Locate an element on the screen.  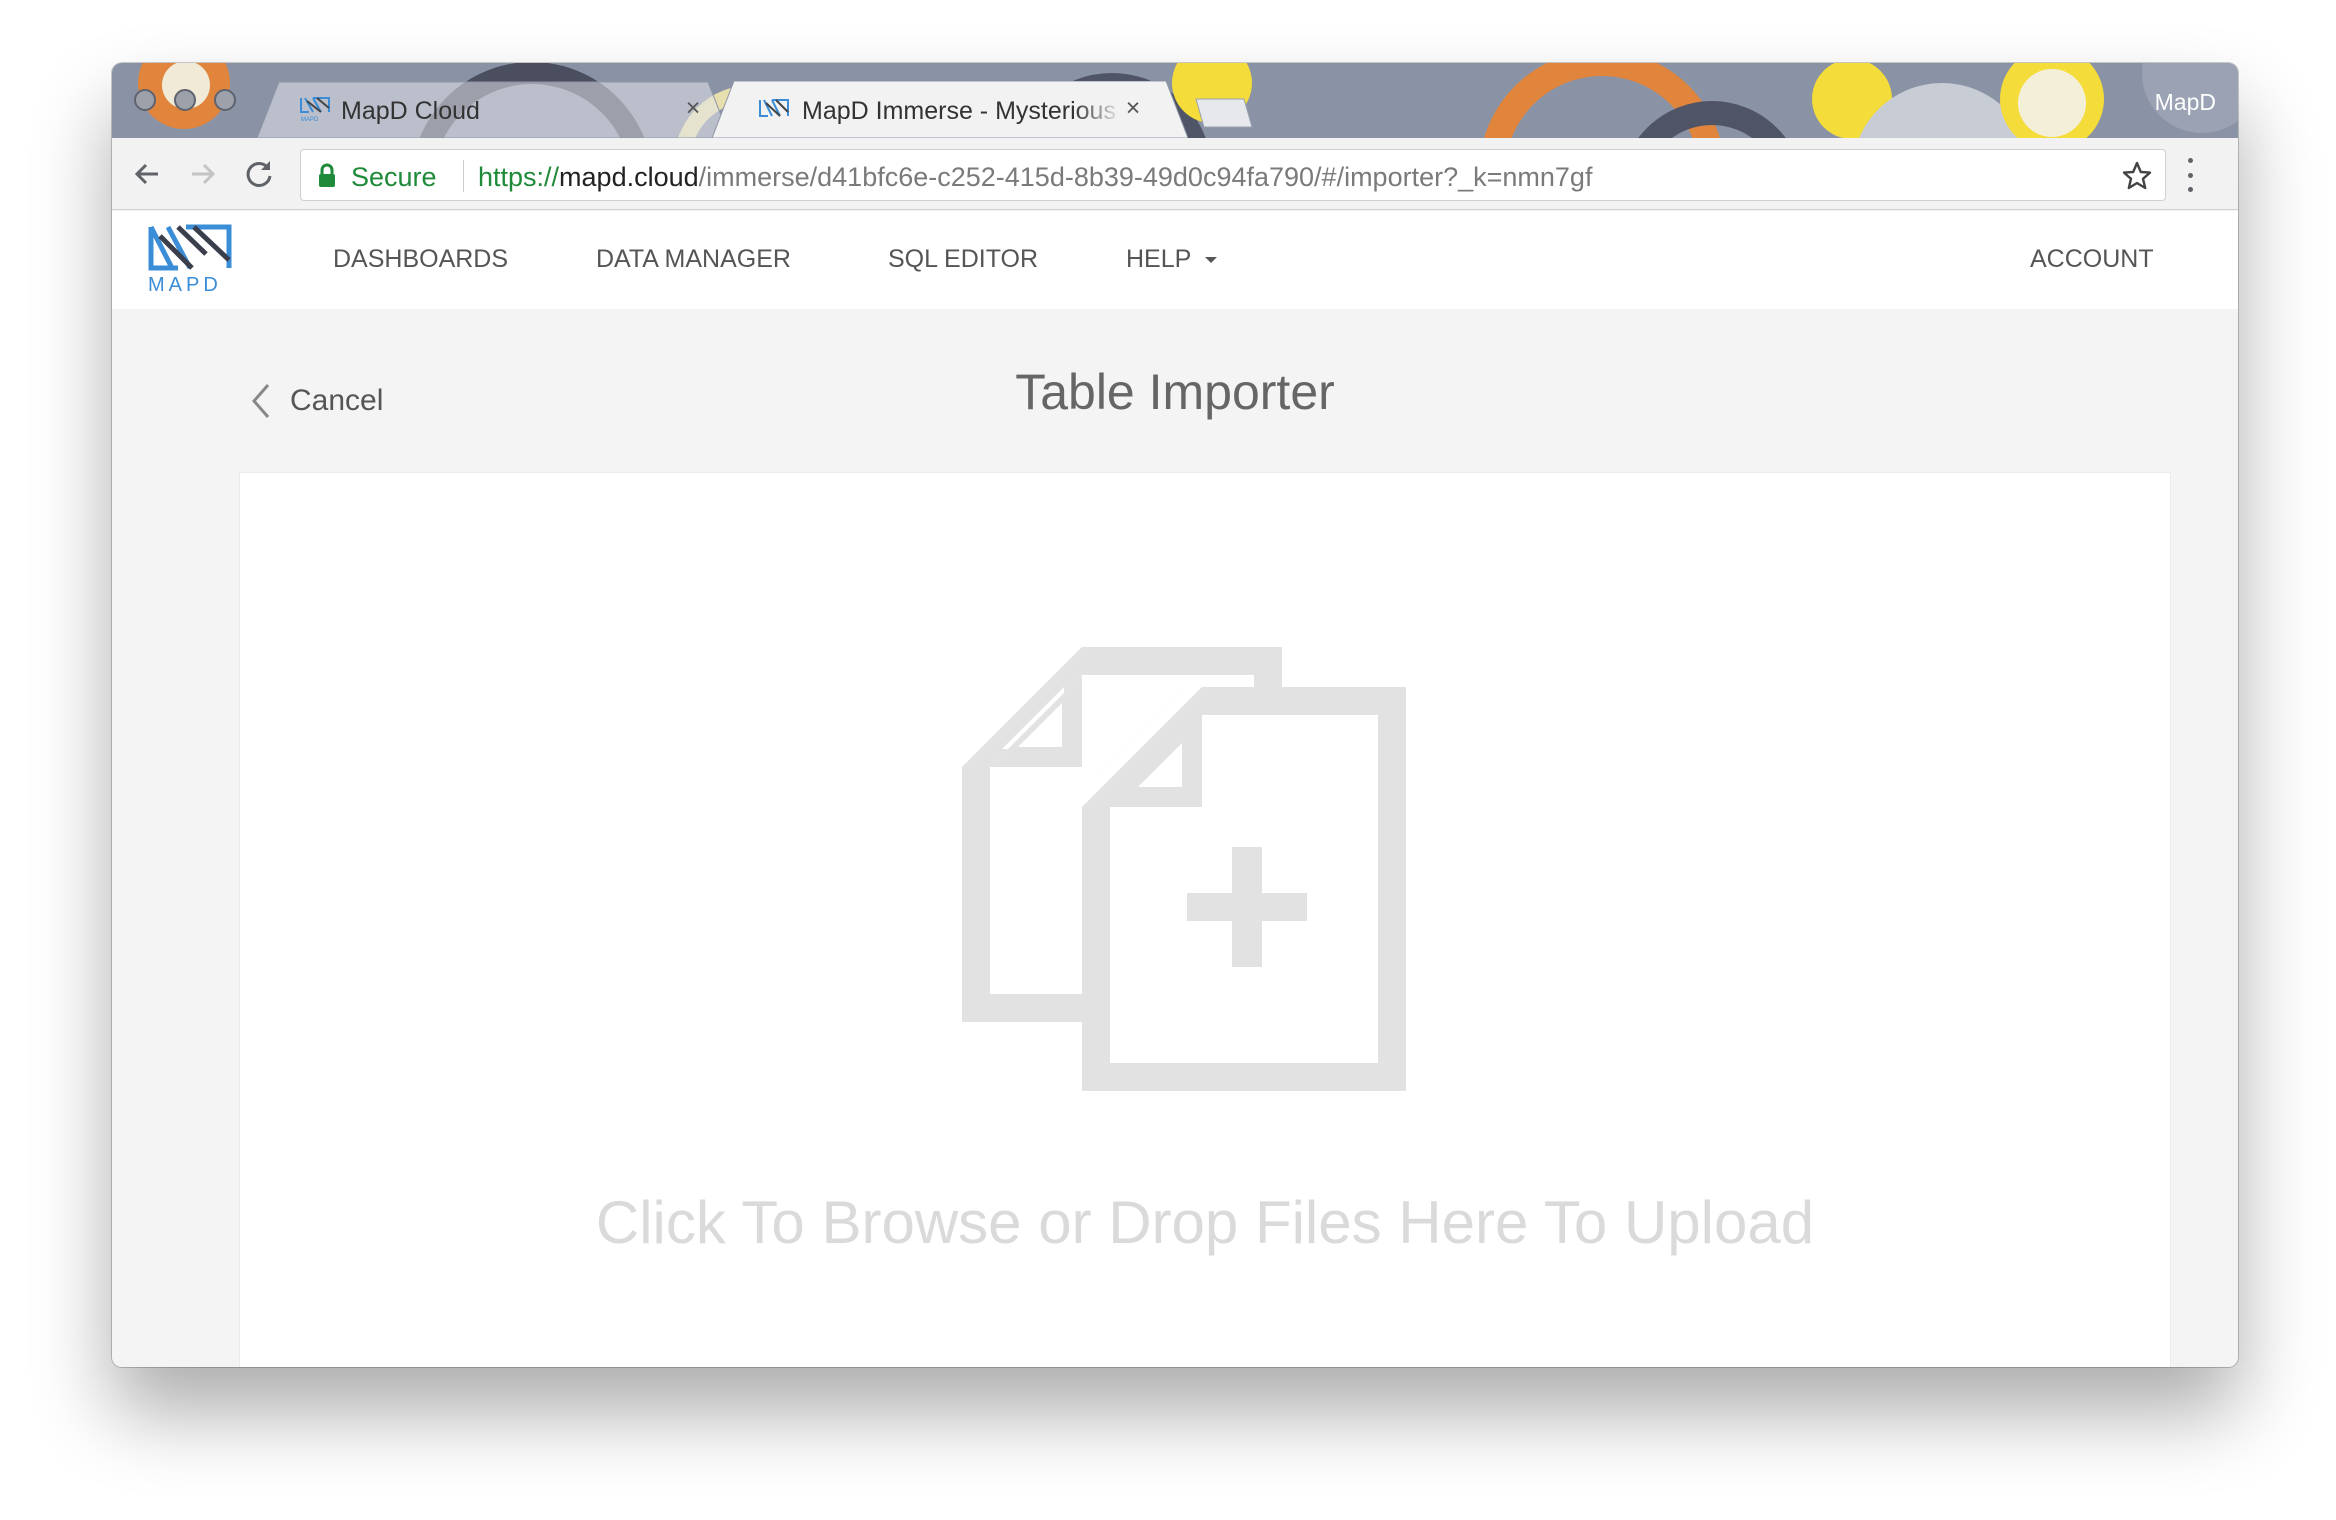
arrow-left-icon is located at coordinates (146, 174).